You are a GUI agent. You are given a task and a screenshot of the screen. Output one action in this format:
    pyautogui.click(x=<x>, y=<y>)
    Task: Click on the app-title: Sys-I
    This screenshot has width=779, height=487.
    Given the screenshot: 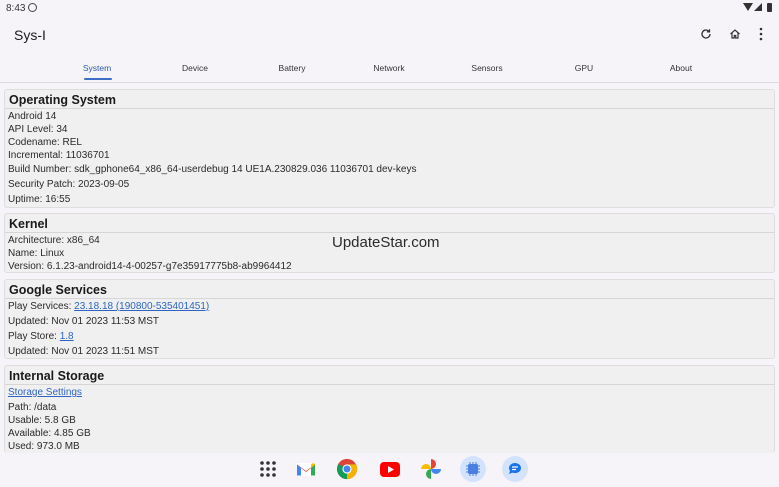 What is the action you would take?
    pyautogui.click(x=30, y=35)
    